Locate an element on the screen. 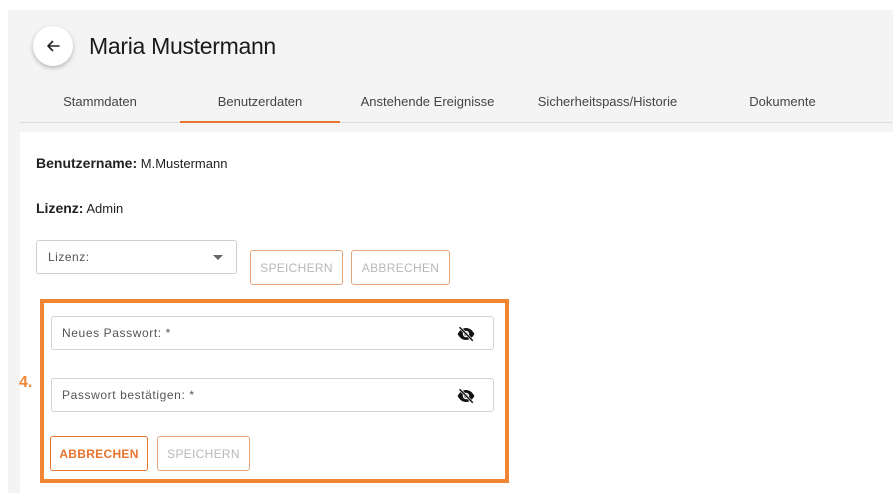 The height and width of the screenshot is (493, 893). tab-sicherheitspass-historie: Sicherheitspass/Historie is located at coordinates (607, 101).